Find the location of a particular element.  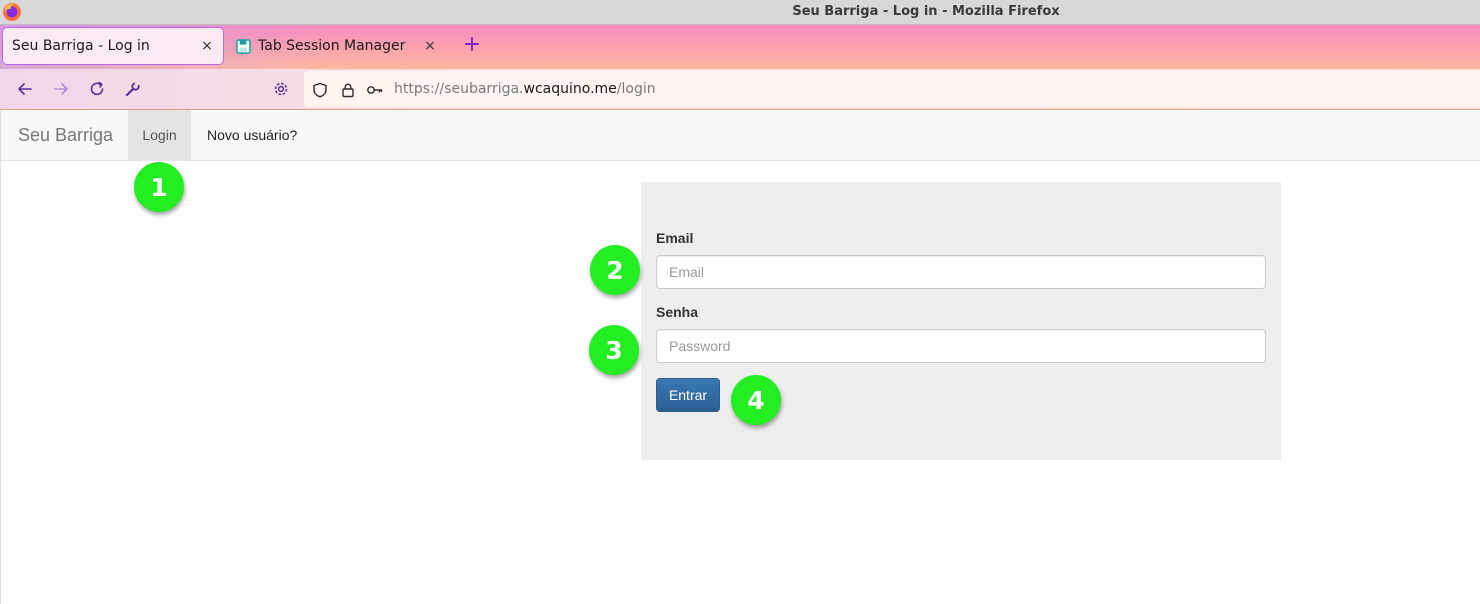

extension-button is located at coordinates (133, 89).